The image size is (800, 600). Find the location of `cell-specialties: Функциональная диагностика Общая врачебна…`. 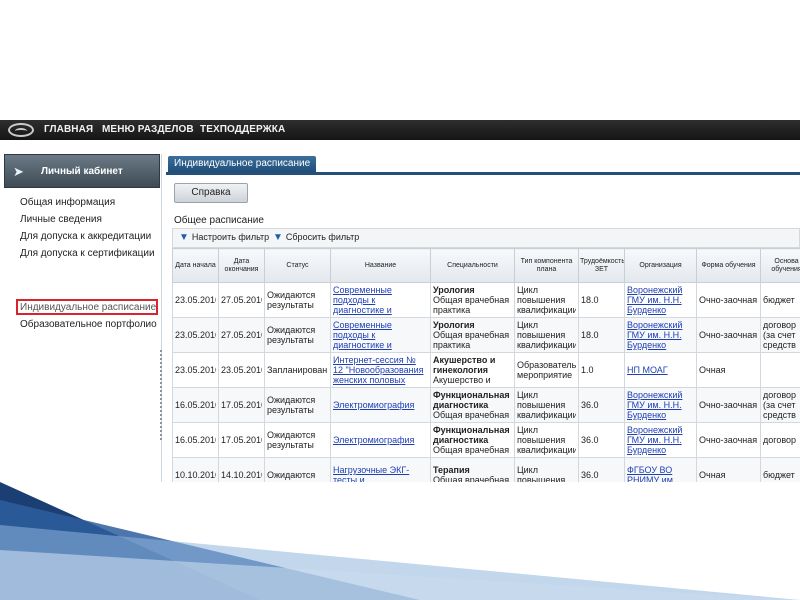

cell-specialties: Функциональная диагностика Общая врачебна… is located at coordinates (472, 405).